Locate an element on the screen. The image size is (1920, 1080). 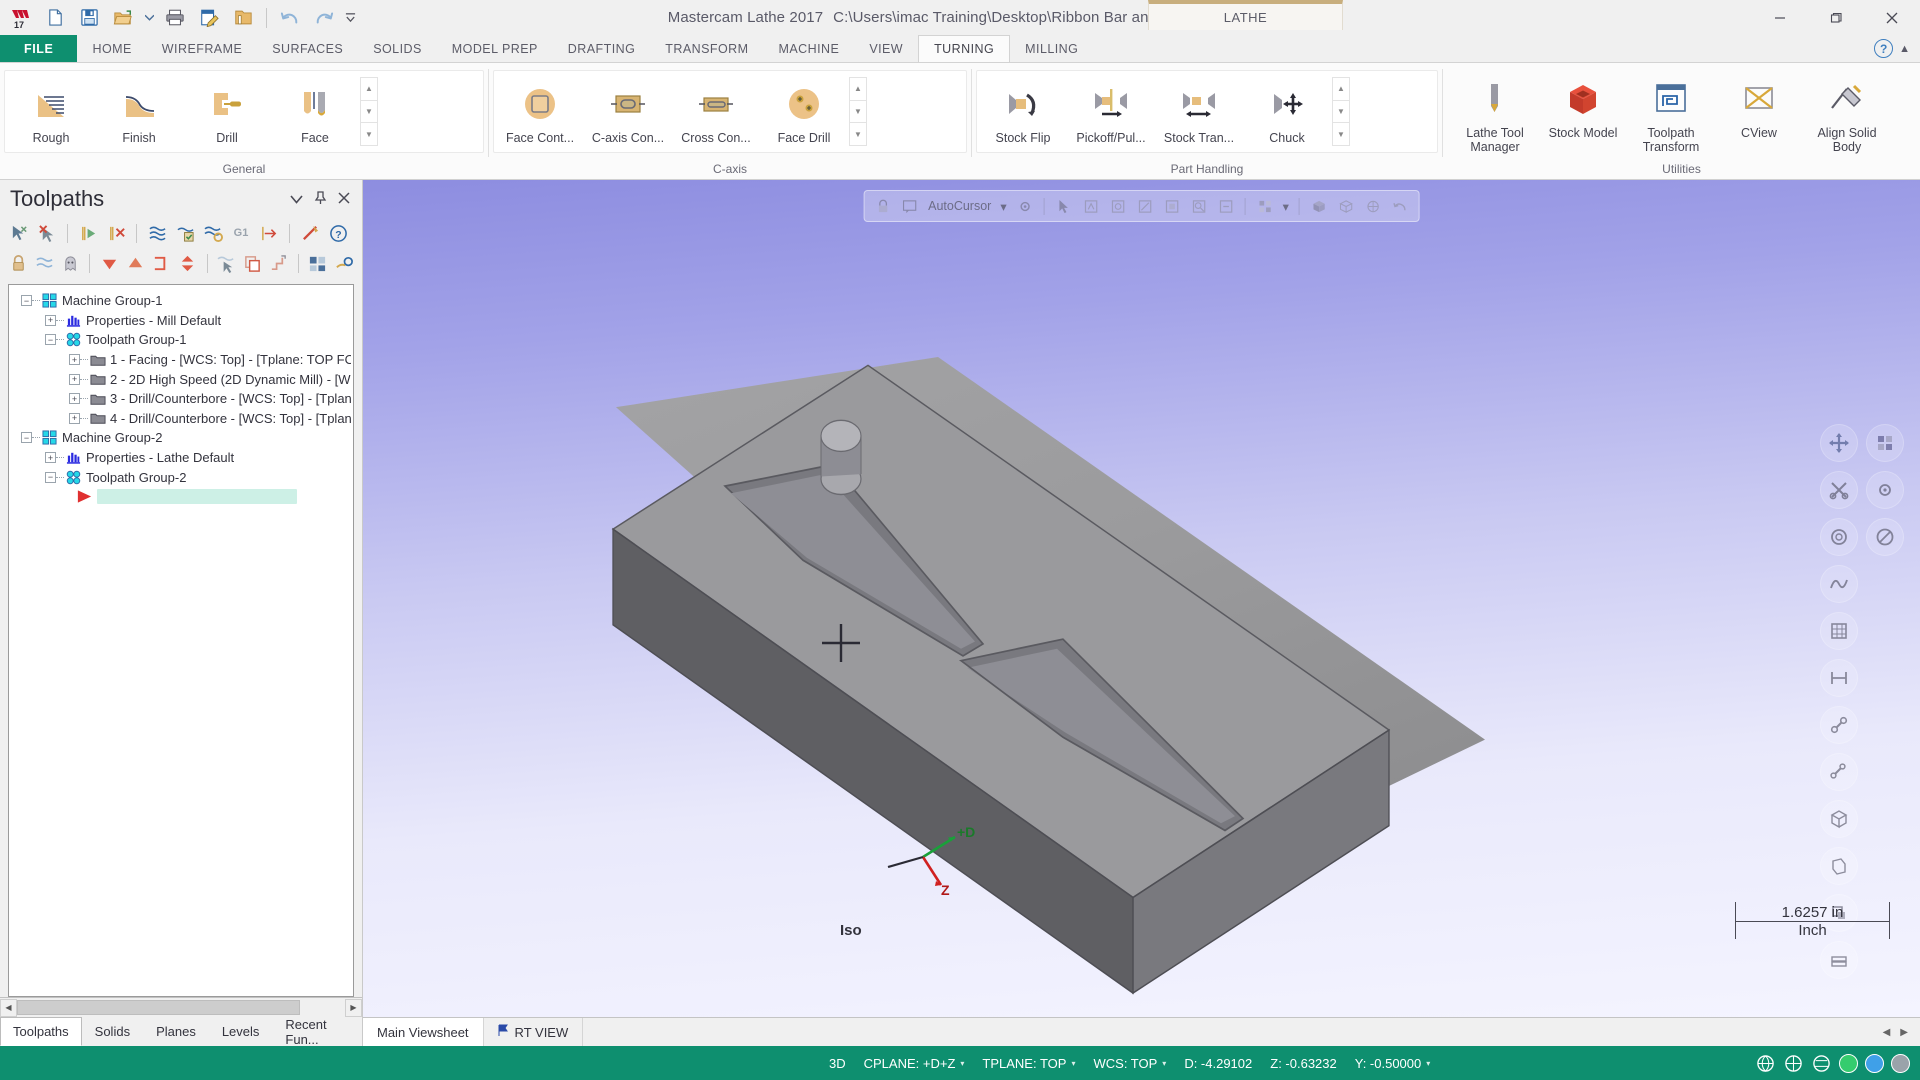
folder-list-icon is located at coordinates (243, 18).